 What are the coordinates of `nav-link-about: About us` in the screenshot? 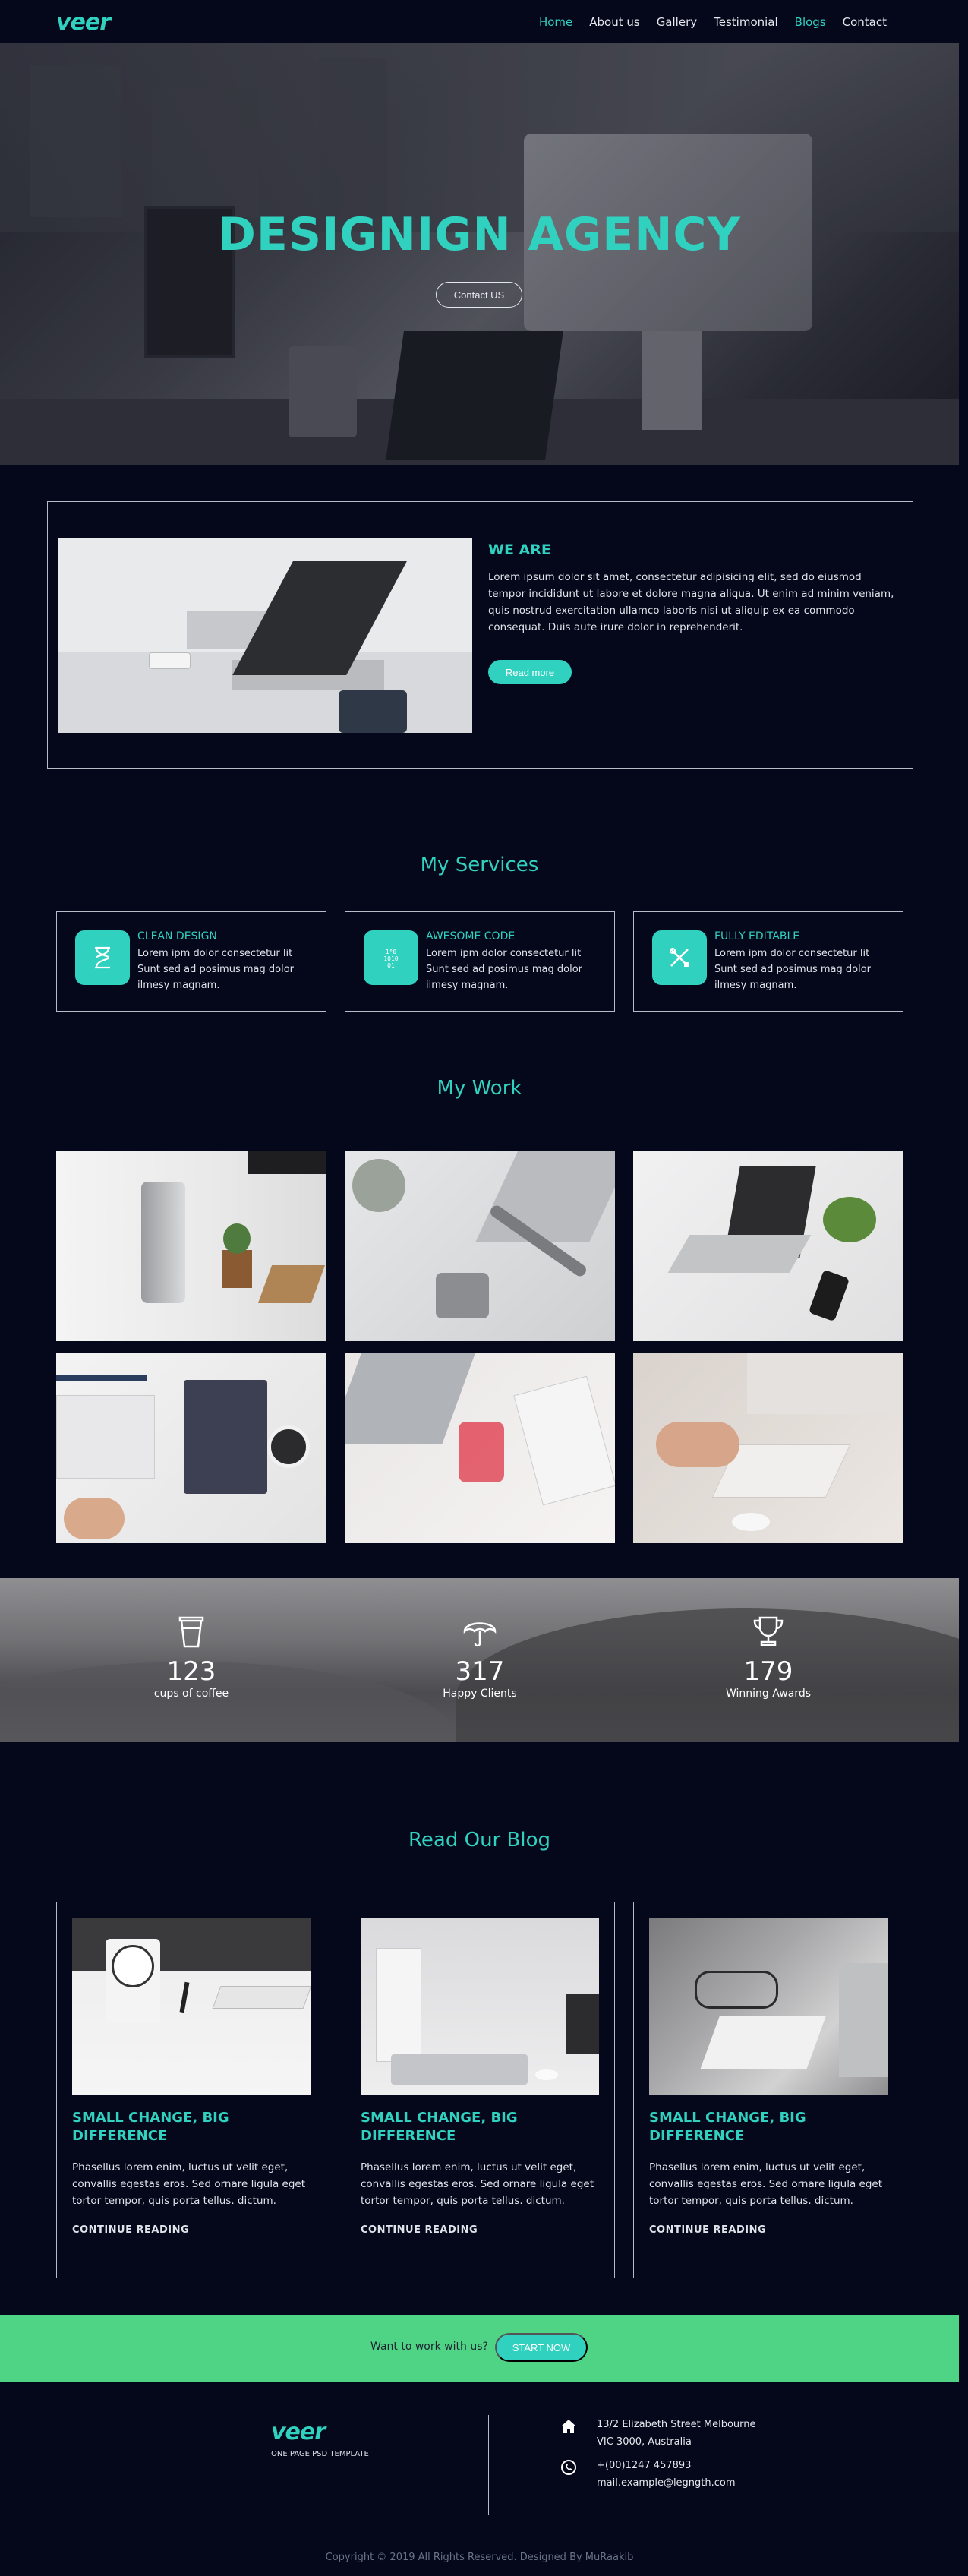 It's located at (614, 22).